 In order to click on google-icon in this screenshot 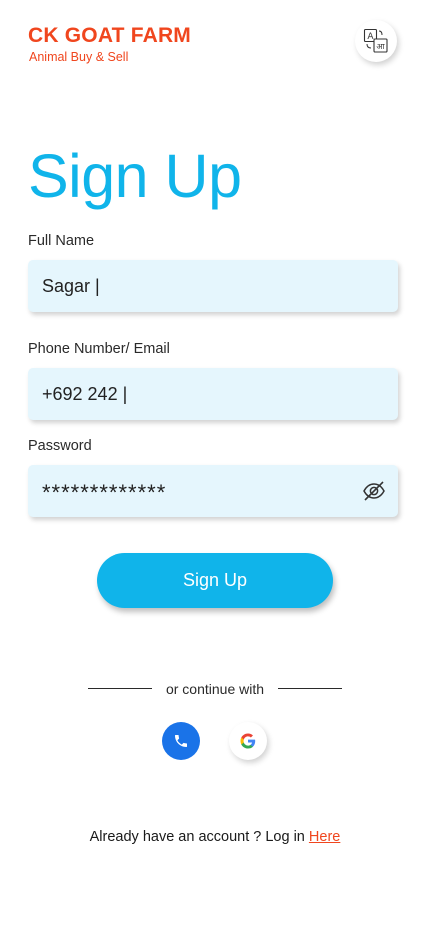, I will do `click(248, 741)`.